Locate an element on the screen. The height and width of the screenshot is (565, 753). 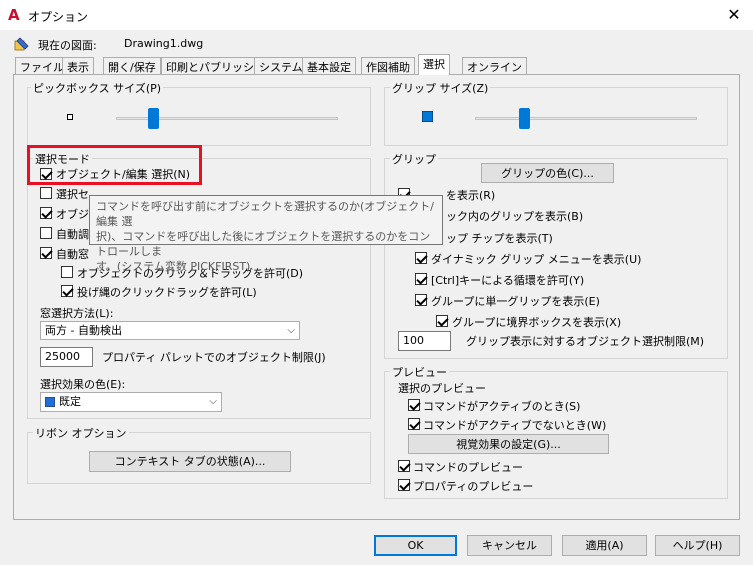
close-icon: ✕ is located at coordinates (734, 15).